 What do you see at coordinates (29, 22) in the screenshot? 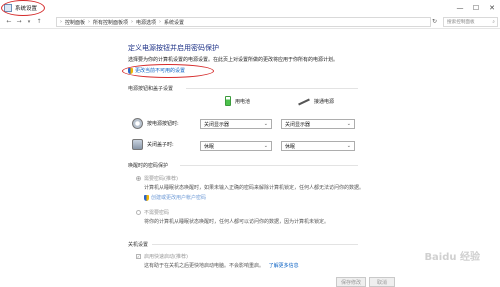
I see `recent-chevron-icon: ▾` at bounding box center [29, 22].